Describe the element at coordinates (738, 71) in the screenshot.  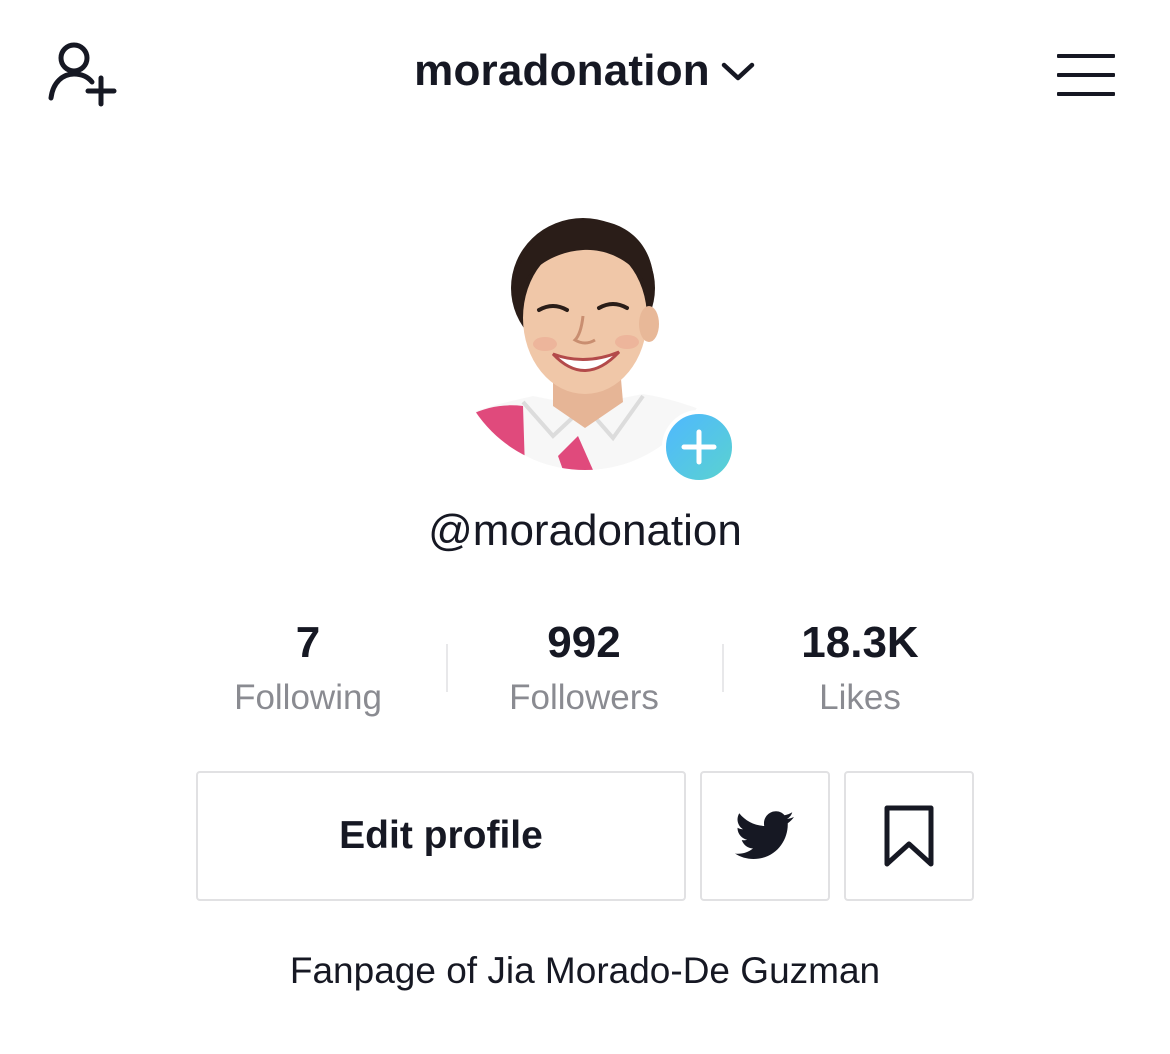
I see `chevron-down-icon` at that location.